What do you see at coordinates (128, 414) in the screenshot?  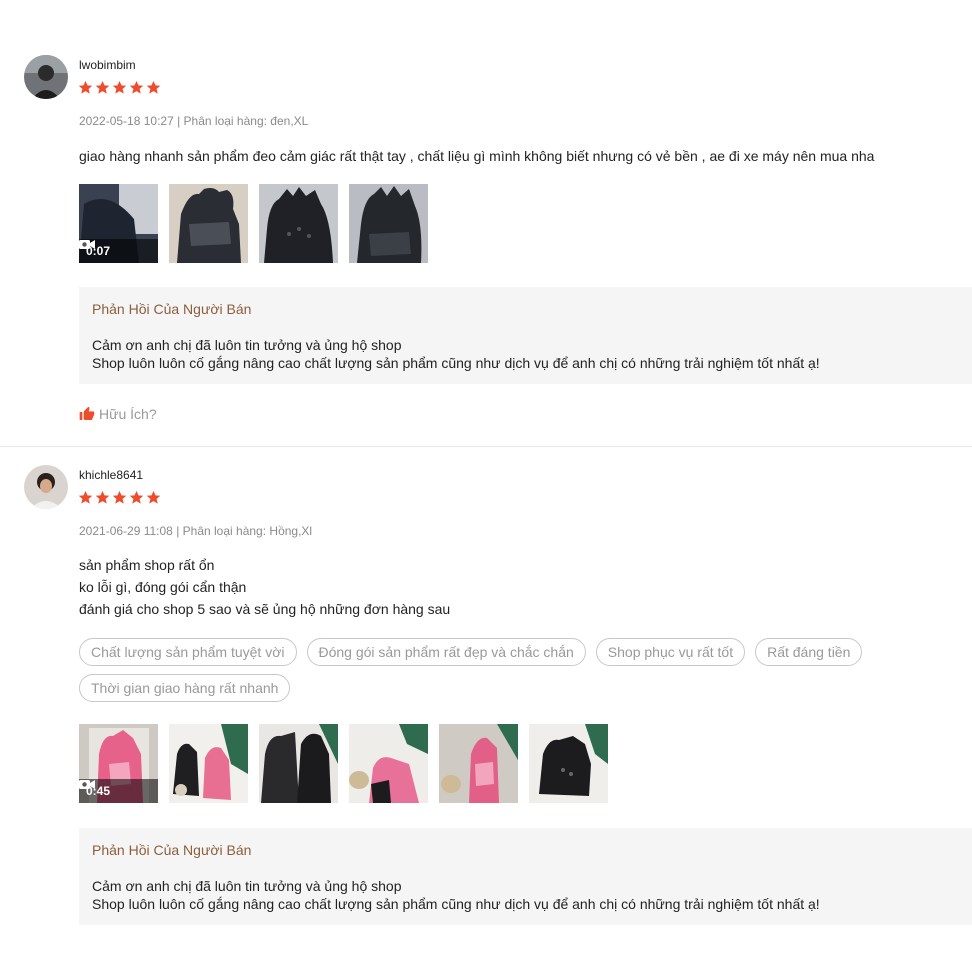 I see `helpful-label: Hữu Ích?` at bounding box center [128, 414].